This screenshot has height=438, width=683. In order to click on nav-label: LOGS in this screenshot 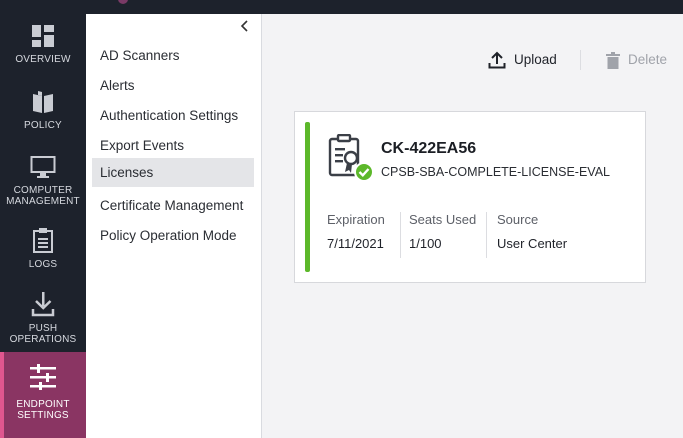, I will do `click(43, 264)`.